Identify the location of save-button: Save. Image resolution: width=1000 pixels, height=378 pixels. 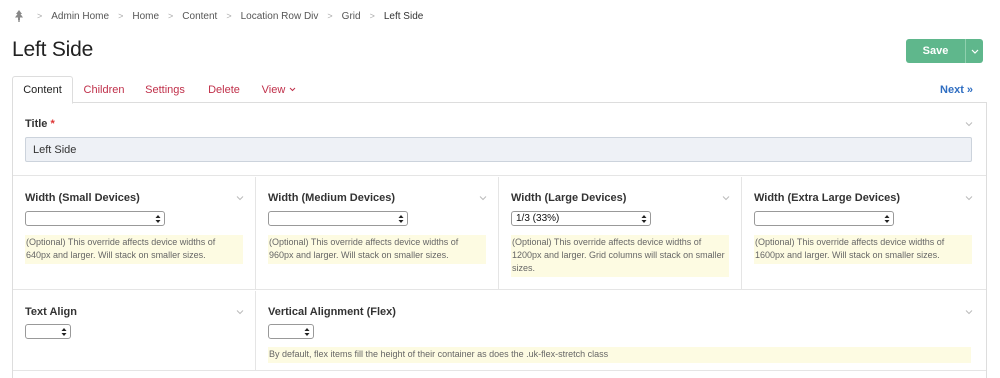
(935, 51).